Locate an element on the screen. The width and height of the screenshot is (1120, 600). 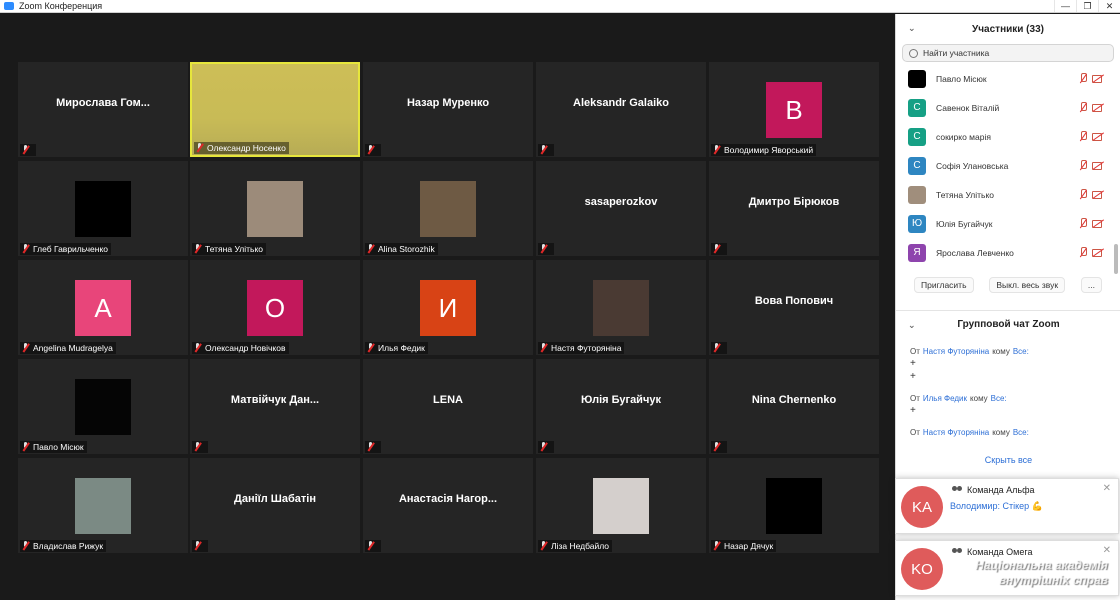
chat-header: ⌄ Групповой чат Zoom is located at coordinates (1008, 324).